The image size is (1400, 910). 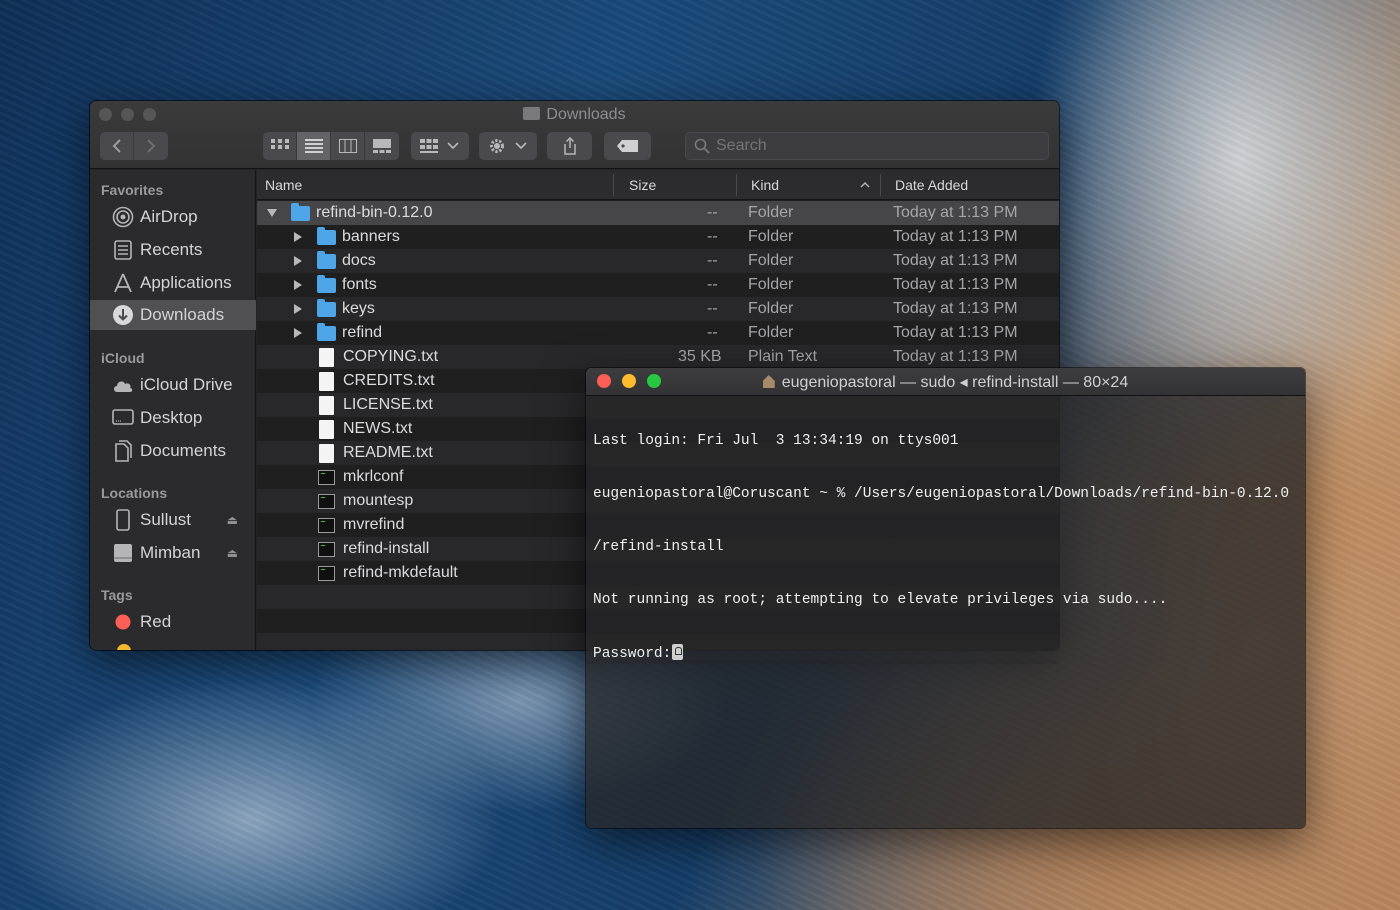 What do you see at coordinates (658, 285) in the screenshot?
I see `table-row: fonts -- Folder Today at 1:13 PM` at bounding box center [658, 285].